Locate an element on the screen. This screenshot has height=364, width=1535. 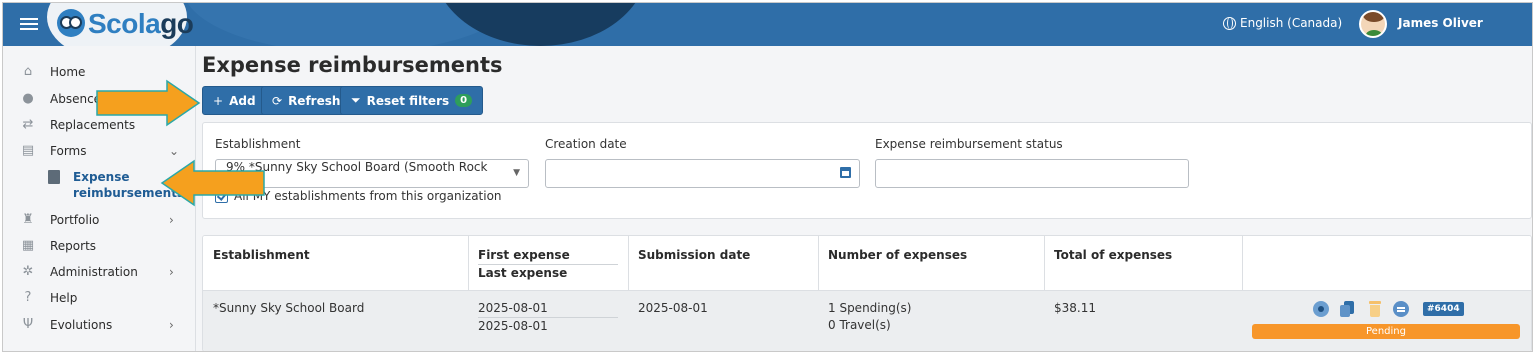
status-label: Expense reimbursement status is located at coordinates (969, 144).